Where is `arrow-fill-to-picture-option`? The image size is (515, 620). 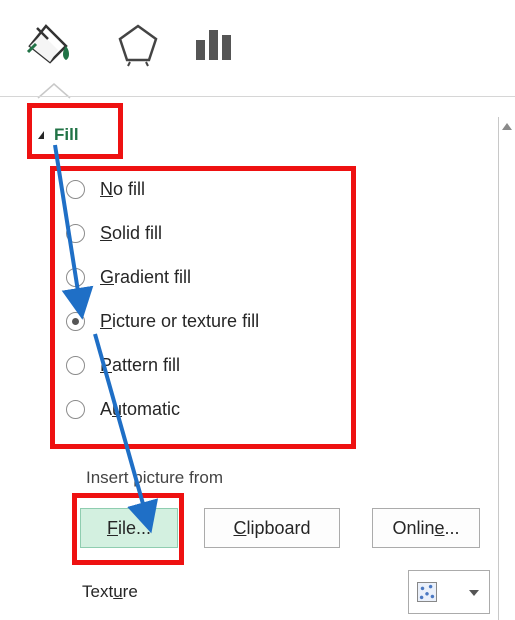 arrow-fill-to-picture-option is located at coordinates (73, 232).